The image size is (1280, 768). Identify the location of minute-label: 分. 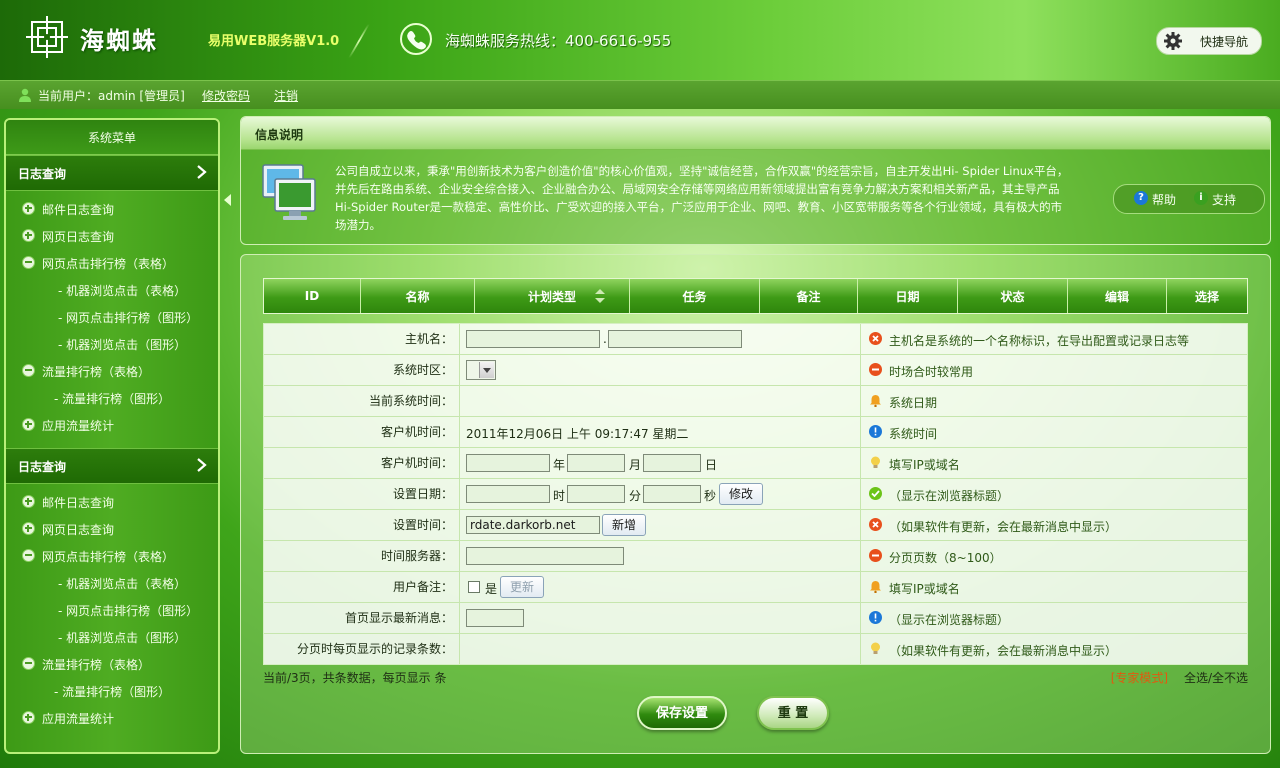
(635, 496).